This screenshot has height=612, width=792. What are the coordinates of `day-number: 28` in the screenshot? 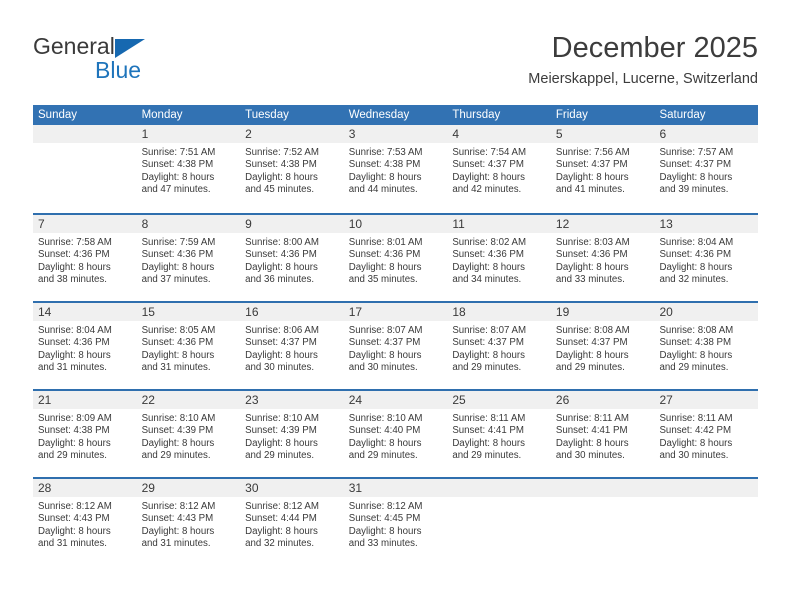 It's located at (85, 488).